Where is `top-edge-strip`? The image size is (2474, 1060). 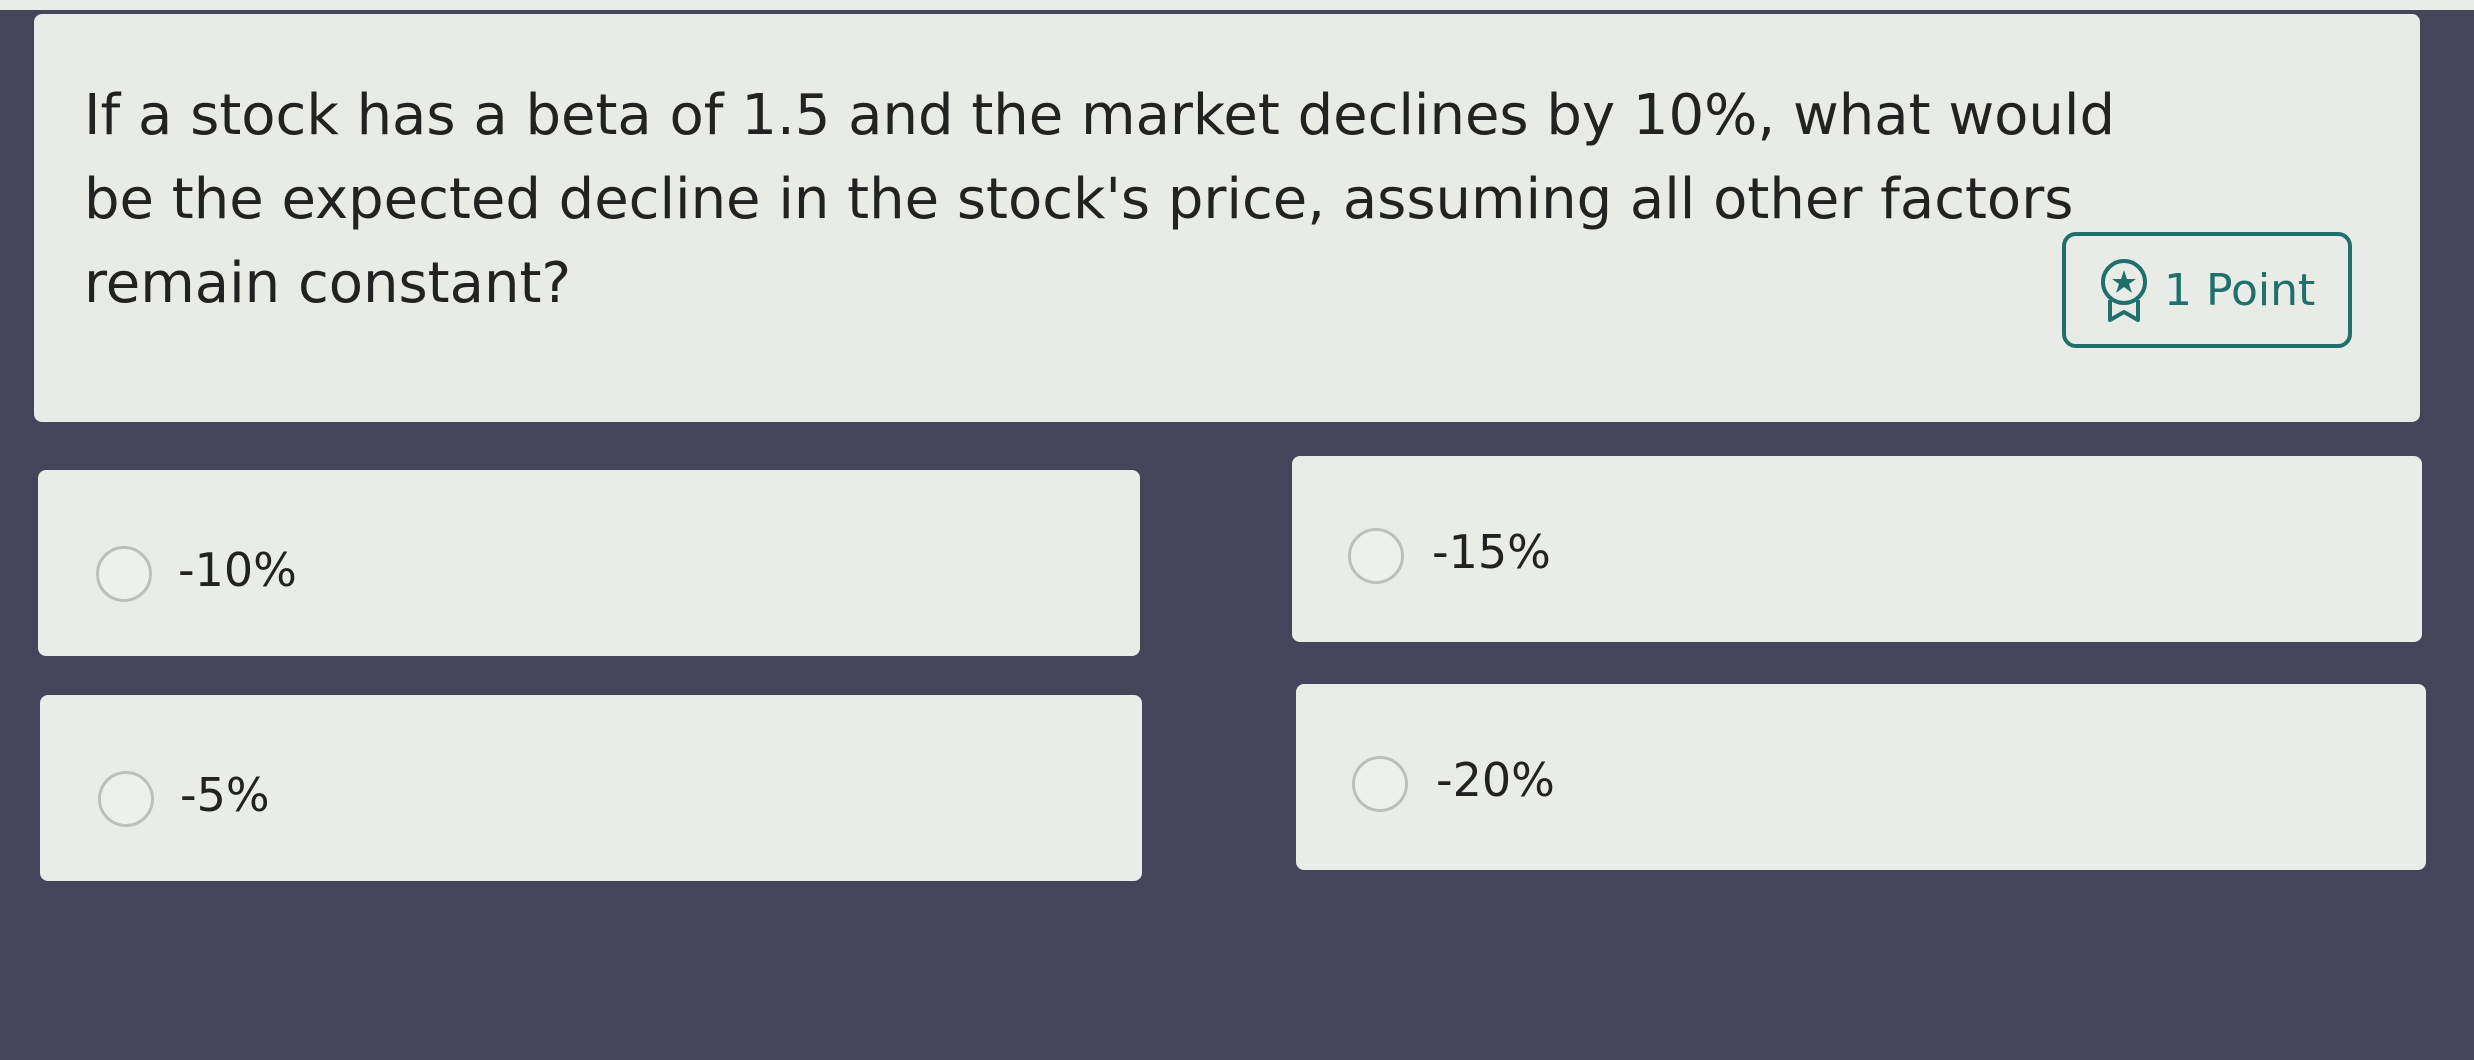 top-edge-strip is located at coordinates (1237, 5).